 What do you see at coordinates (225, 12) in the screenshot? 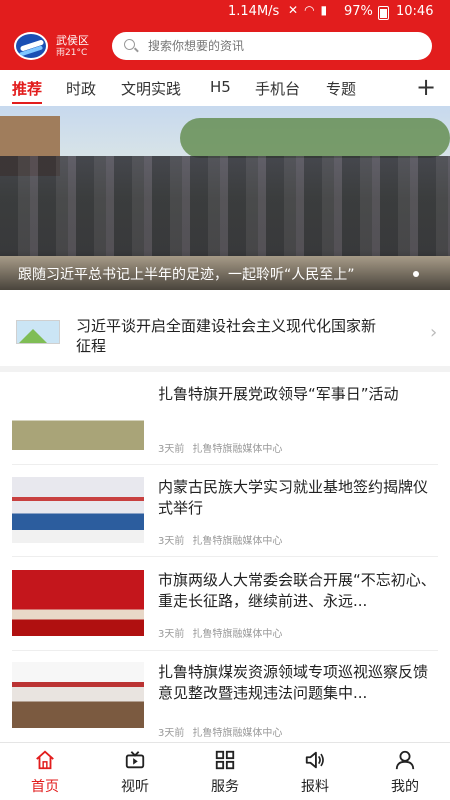
I see `status-bar: 1.14M/s ✕ ◠ ▮ 97% 10:46` at bounding box center [225, 12].